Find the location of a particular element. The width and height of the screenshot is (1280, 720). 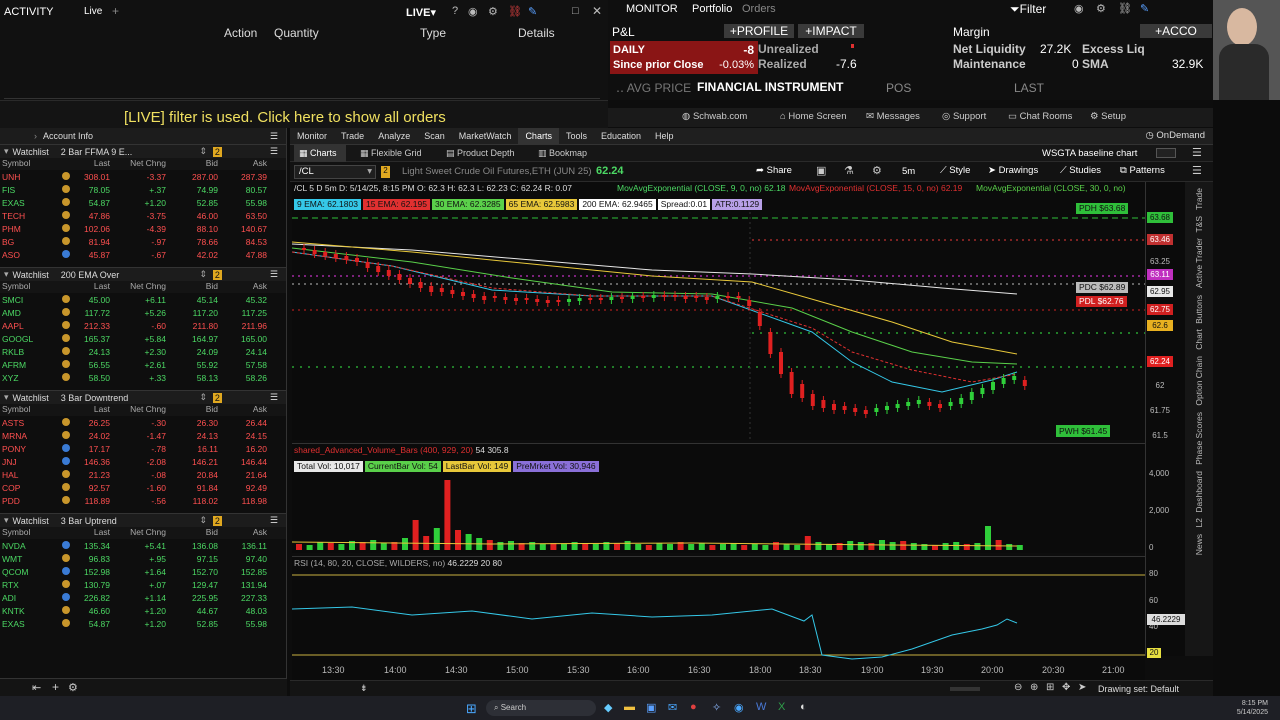

tab-help: Help is located at coordinates (664, 136).